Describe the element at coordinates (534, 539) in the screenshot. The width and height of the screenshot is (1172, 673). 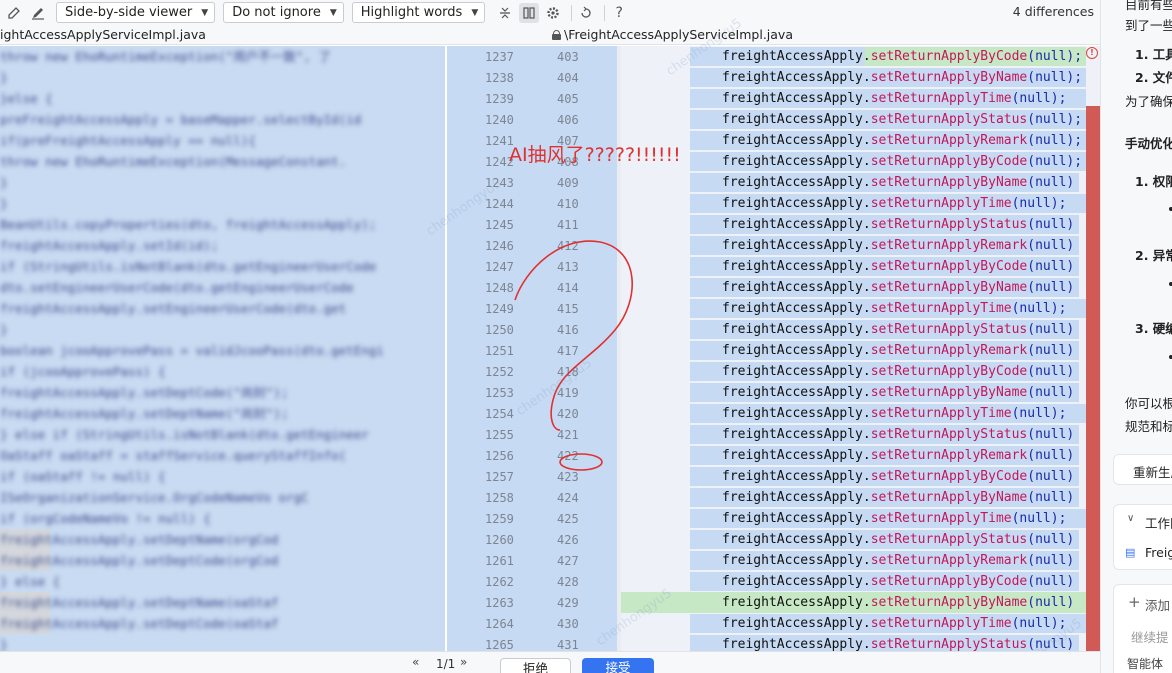
I see `gutter-line-numbers: 1260 426` at that location.